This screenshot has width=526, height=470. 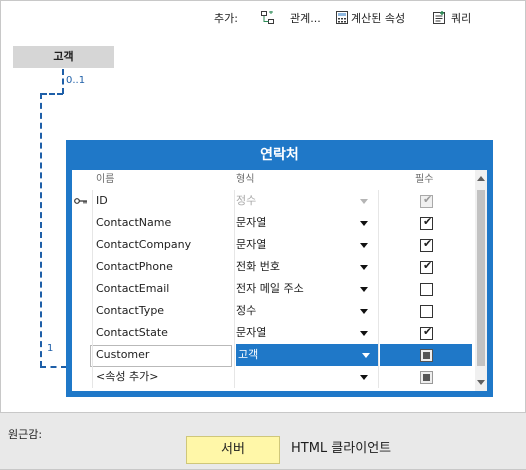 I want to click on scroll-down-icon, so click(x=481, y=382).